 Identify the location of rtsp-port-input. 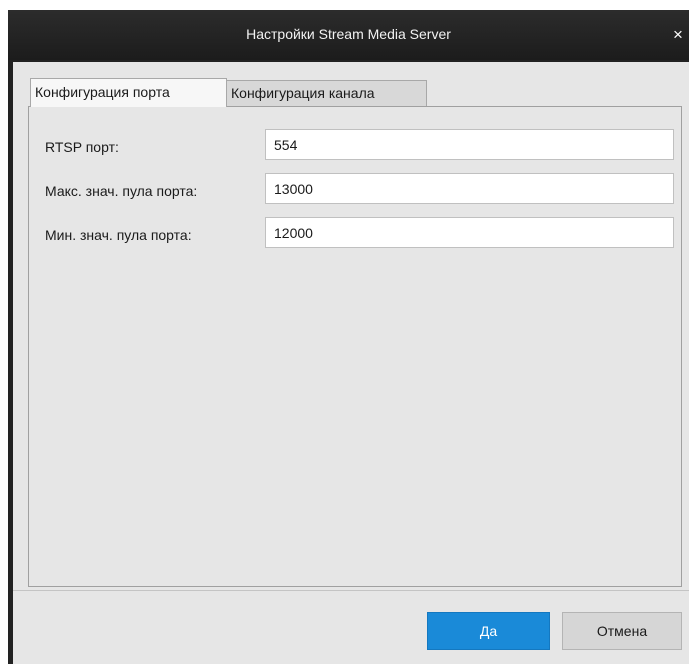
(469, 144).